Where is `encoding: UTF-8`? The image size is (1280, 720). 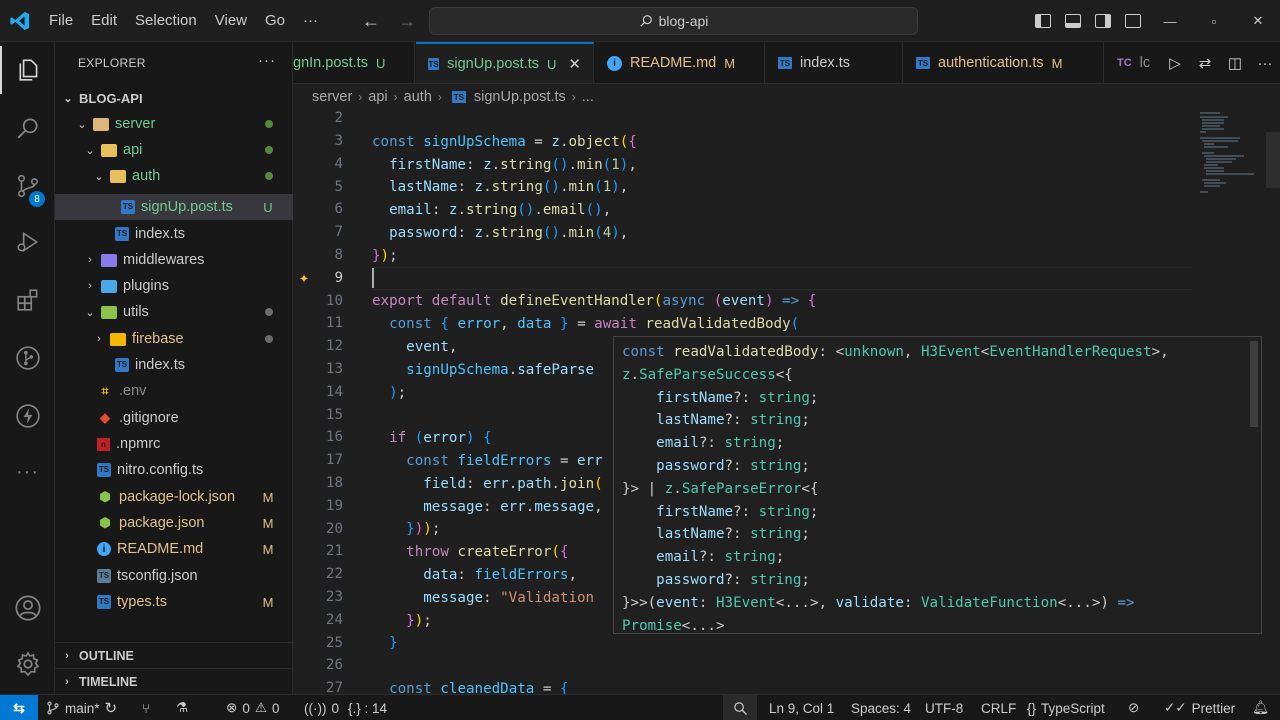
encoding: UTF-8 is located at coordinates (944, 707).